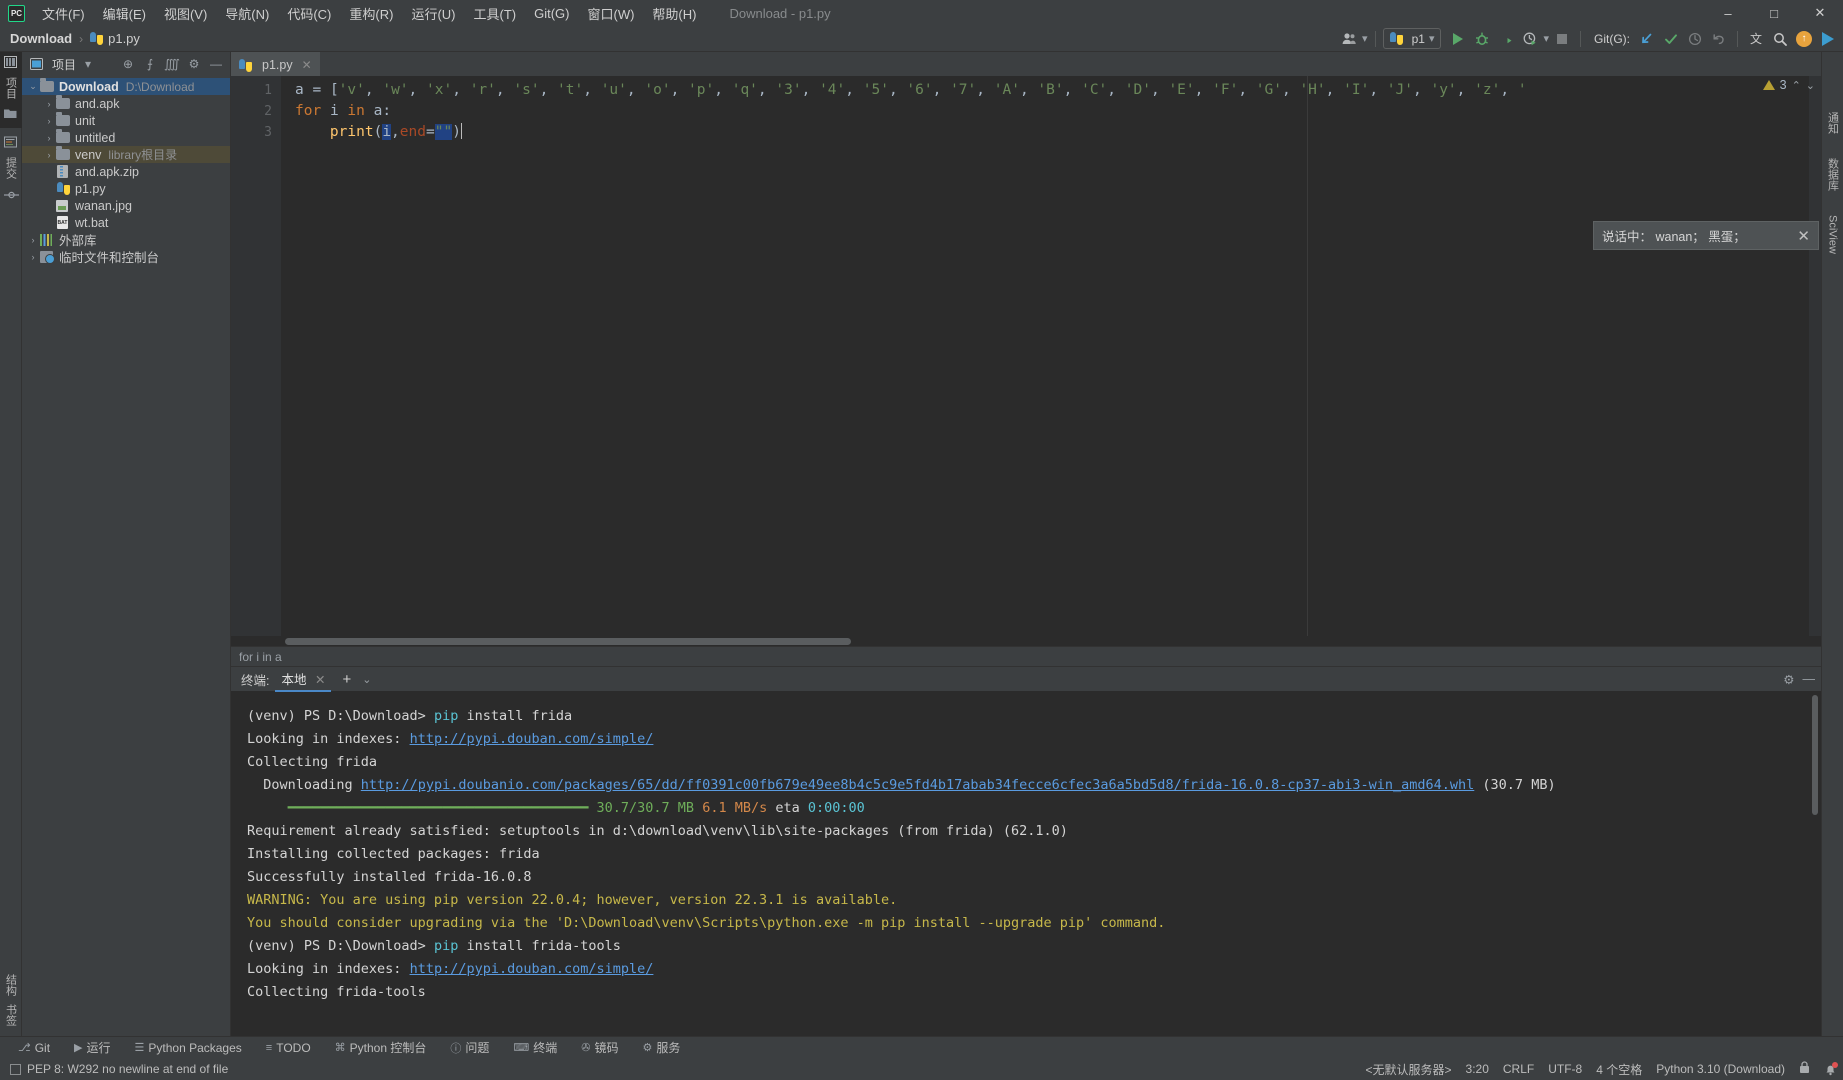  What do you see at coordinates (15, 1069) in the screenshot?
I see `inspection-status-icon` at bounding box center [15, 1069].